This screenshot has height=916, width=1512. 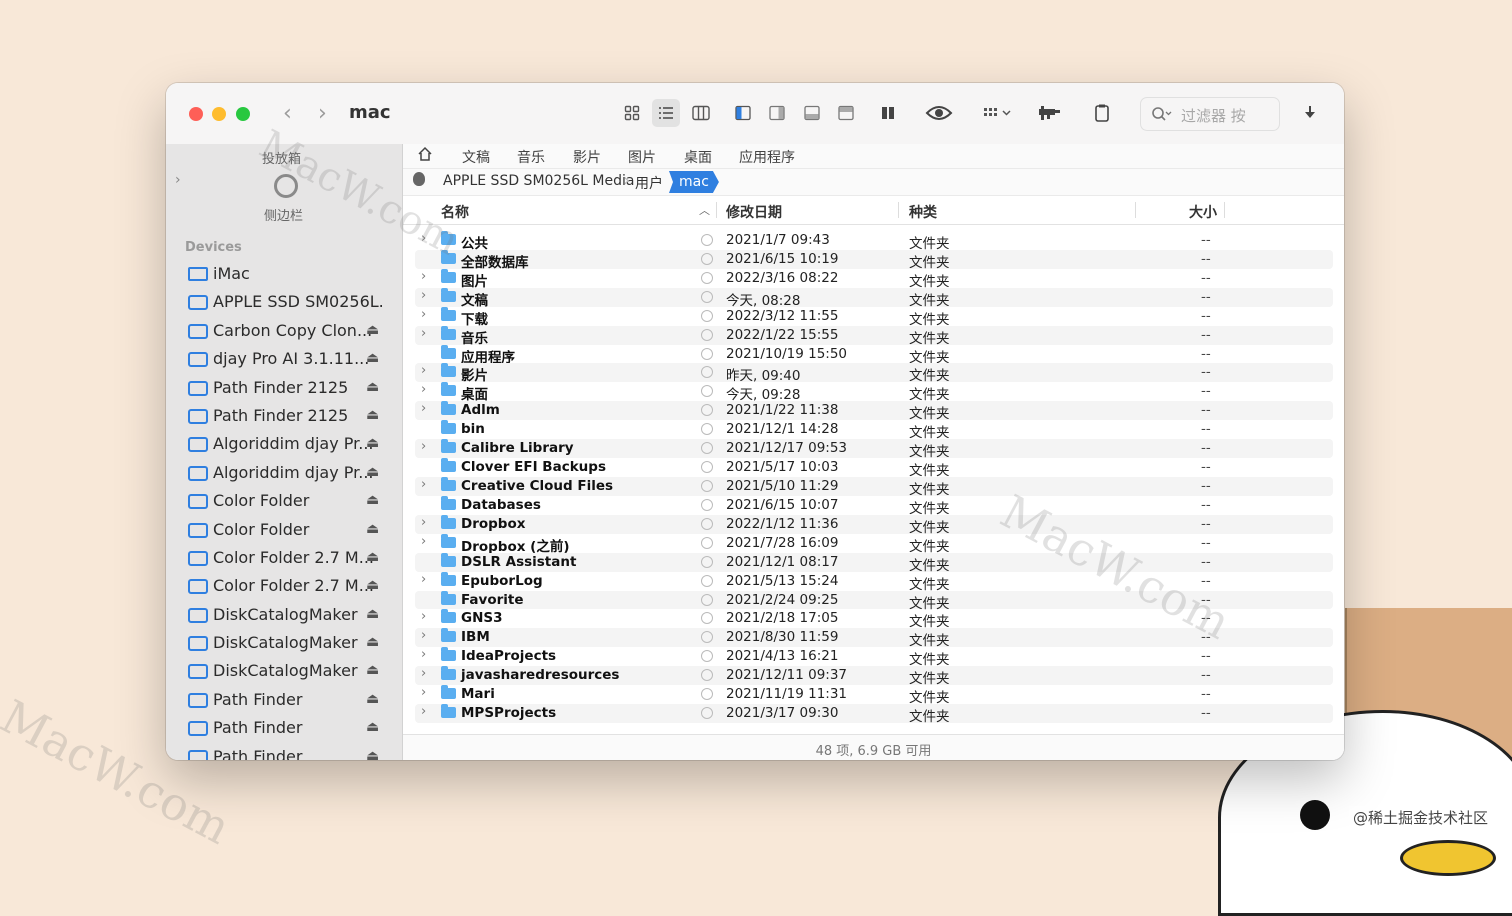 I want to click on icon-view-button, so click(x=632, y=113).